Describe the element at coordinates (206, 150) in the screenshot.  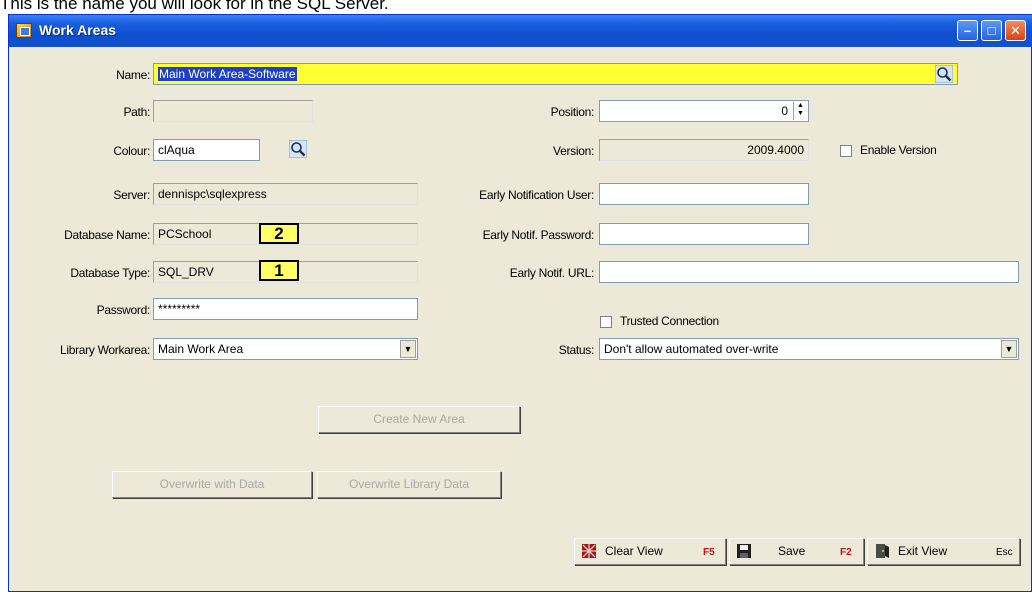
I see `colour-field: clAqua` at that location.